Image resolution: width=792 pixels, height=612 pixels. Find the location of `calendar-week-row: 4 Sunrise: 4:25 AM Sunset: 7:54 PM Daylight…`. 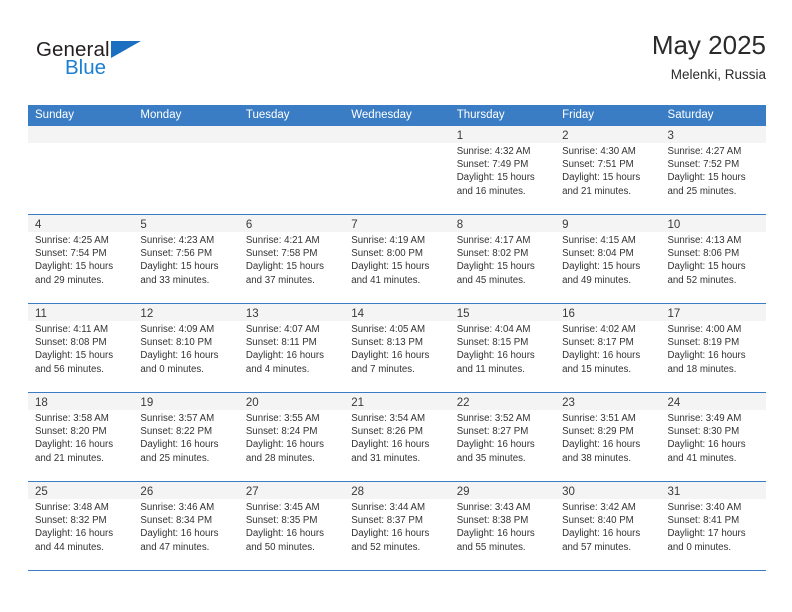

calendar-week-row: 4 Sunrise: 4:25 AM Sunset: 7:54 PM Daylight… is located at coordinates (397, 259).